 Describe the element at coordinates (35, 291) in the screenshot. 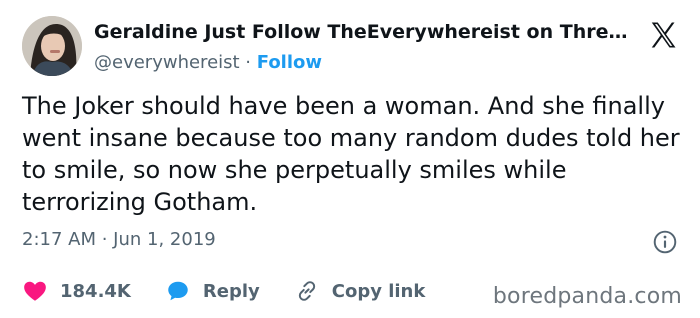

I see `heart-icon` at that location.